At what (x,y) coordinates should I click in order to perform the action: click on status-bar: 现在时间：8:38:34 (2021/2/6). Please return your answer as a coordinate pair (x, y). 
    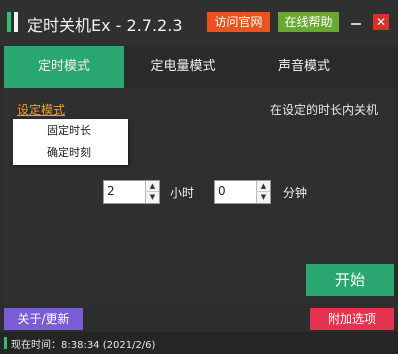
    Looking at the image, I should click on (199, 343).